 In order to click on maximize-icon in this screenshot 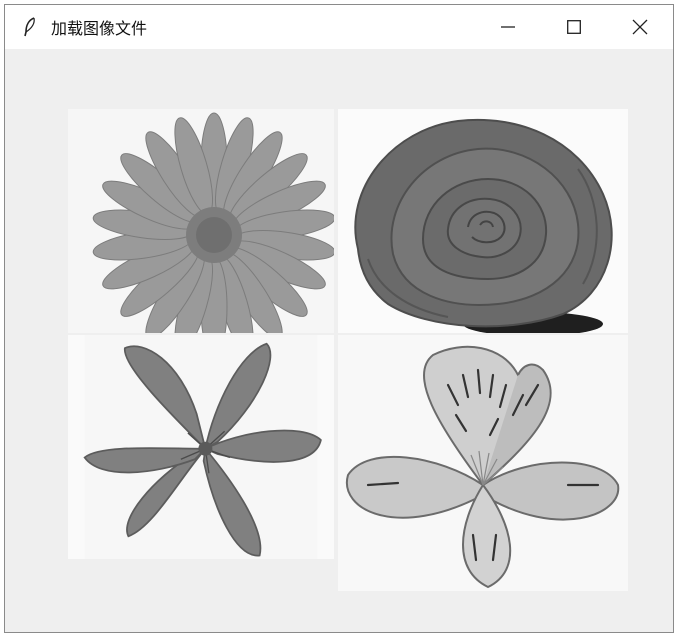, I will do `click(574, 27)`.